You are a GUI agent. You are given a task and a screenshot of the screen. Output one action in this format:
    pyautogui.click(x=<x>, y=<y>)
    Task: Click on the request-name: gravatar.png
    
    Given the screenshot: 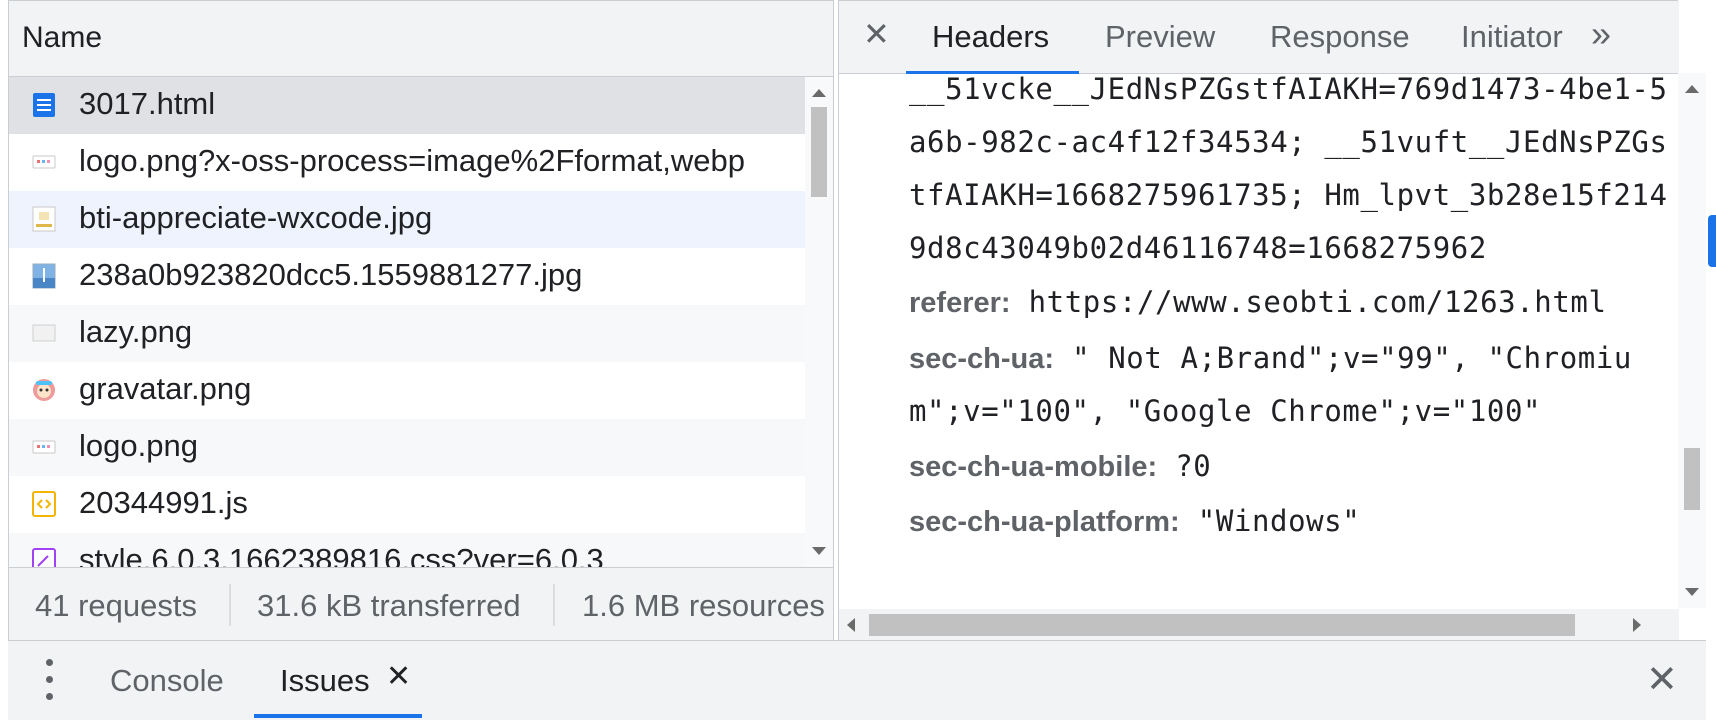 What is the action you would take?
    pyautogui.click(x=165, y=388)
    